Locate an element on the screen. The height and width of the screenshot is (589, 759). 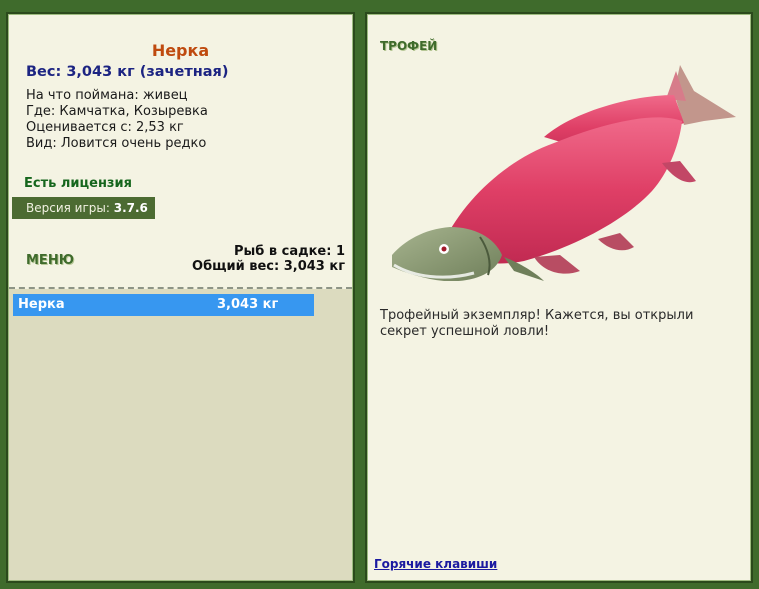
hotkeys-link: Горячие клавиши is located at coordinates (435, 564).